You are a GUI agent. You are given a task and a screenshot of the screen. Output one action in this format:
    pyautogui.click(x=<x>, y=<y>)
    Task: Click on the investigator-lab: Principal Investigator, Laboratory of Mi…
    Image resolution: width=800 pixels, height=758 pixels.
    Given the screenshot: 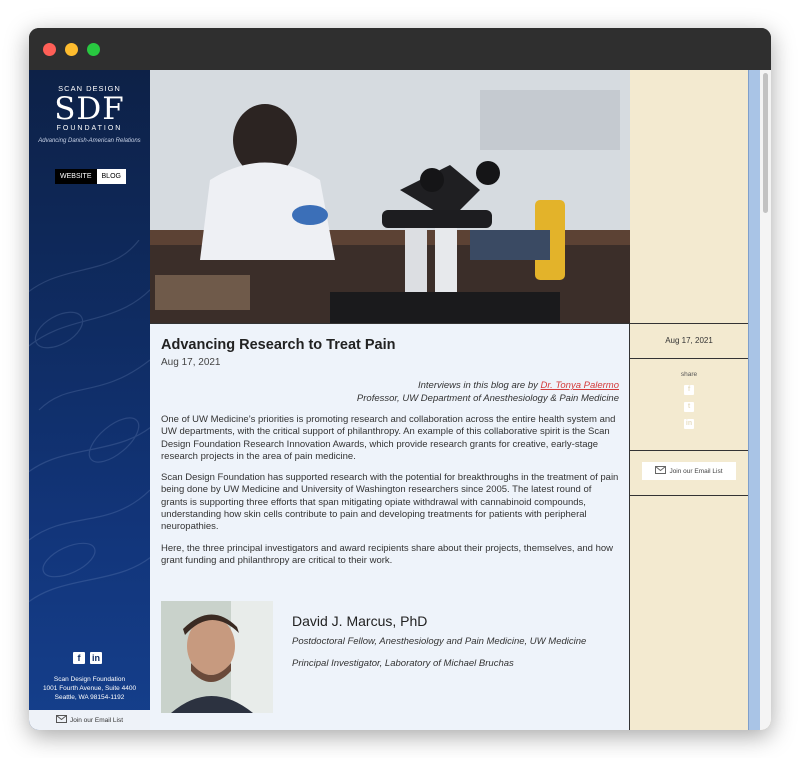 What is the action you would take?
    pyautogui.click(x=403, y=663)
    